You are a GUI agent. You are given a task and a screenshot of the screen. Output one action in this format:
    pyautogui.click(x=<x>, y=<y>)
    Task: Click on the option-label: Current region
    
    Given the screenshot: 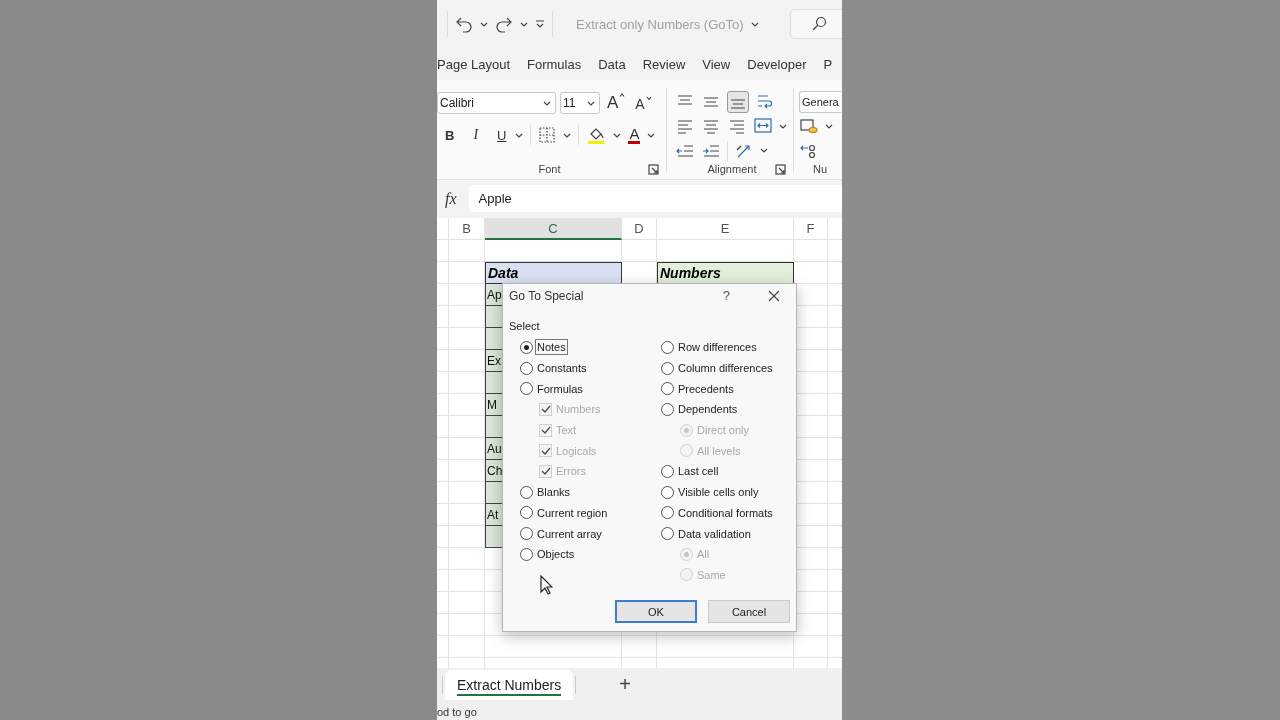 What is the action you would take?
    pyautogui.click(x=572, y=512)
    